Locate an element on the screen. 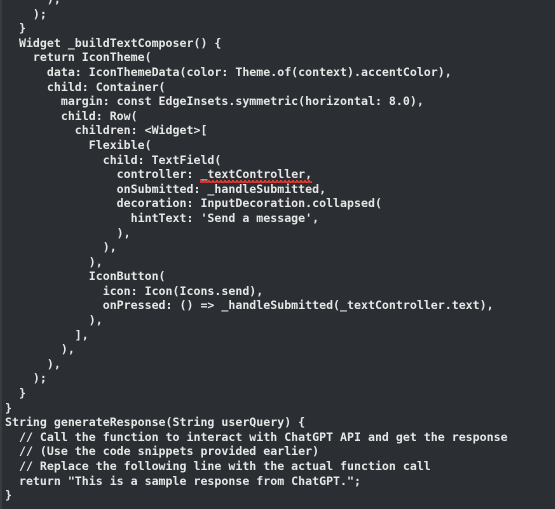  code-line: IconButton( is located at coordinates (277, 276).